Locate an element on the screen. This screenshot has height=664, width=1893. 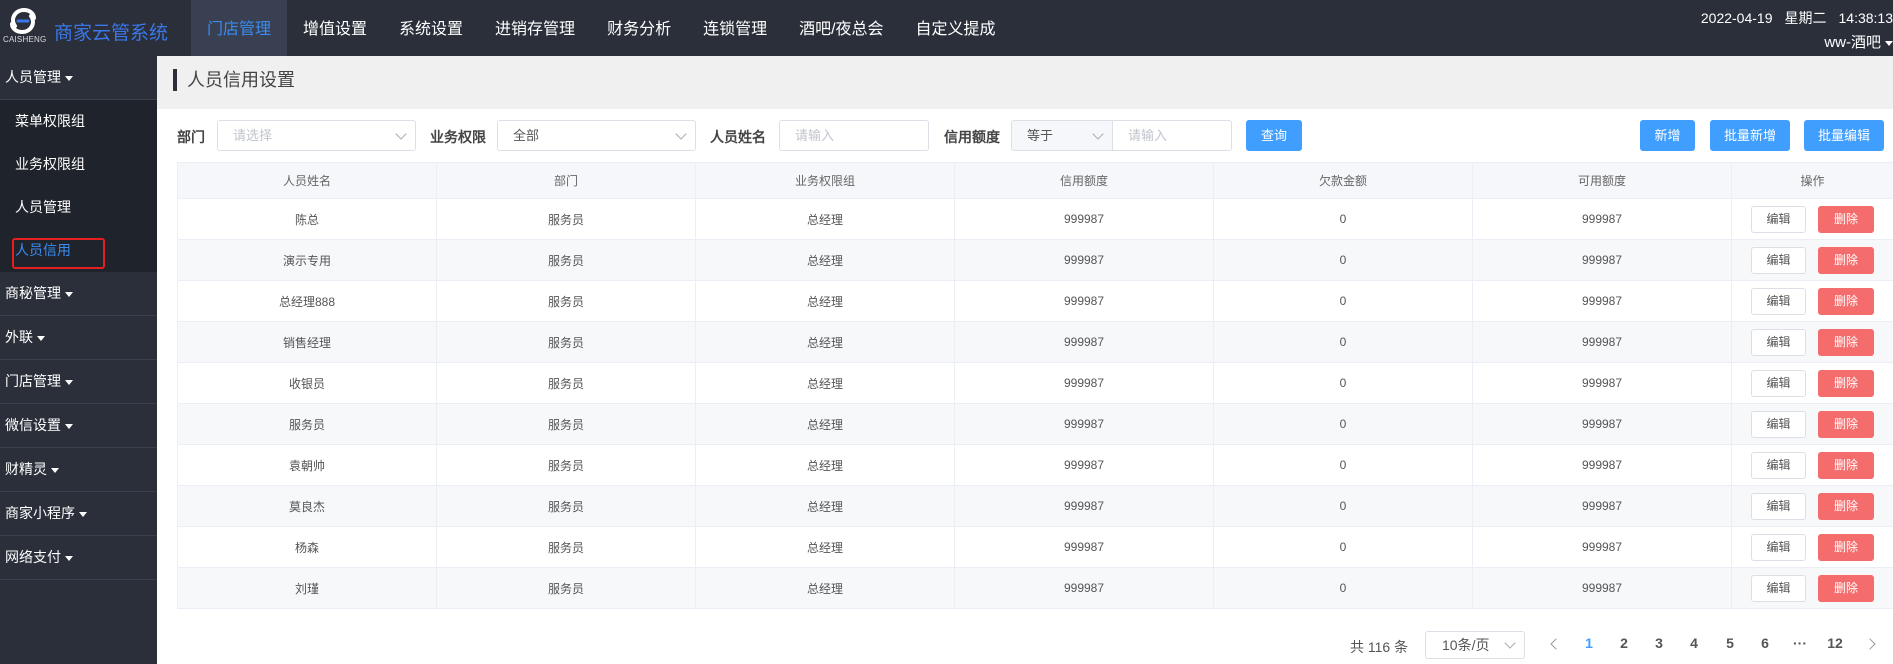
nav-inventory: 进销存管理 is located at coordinates (535, 28).